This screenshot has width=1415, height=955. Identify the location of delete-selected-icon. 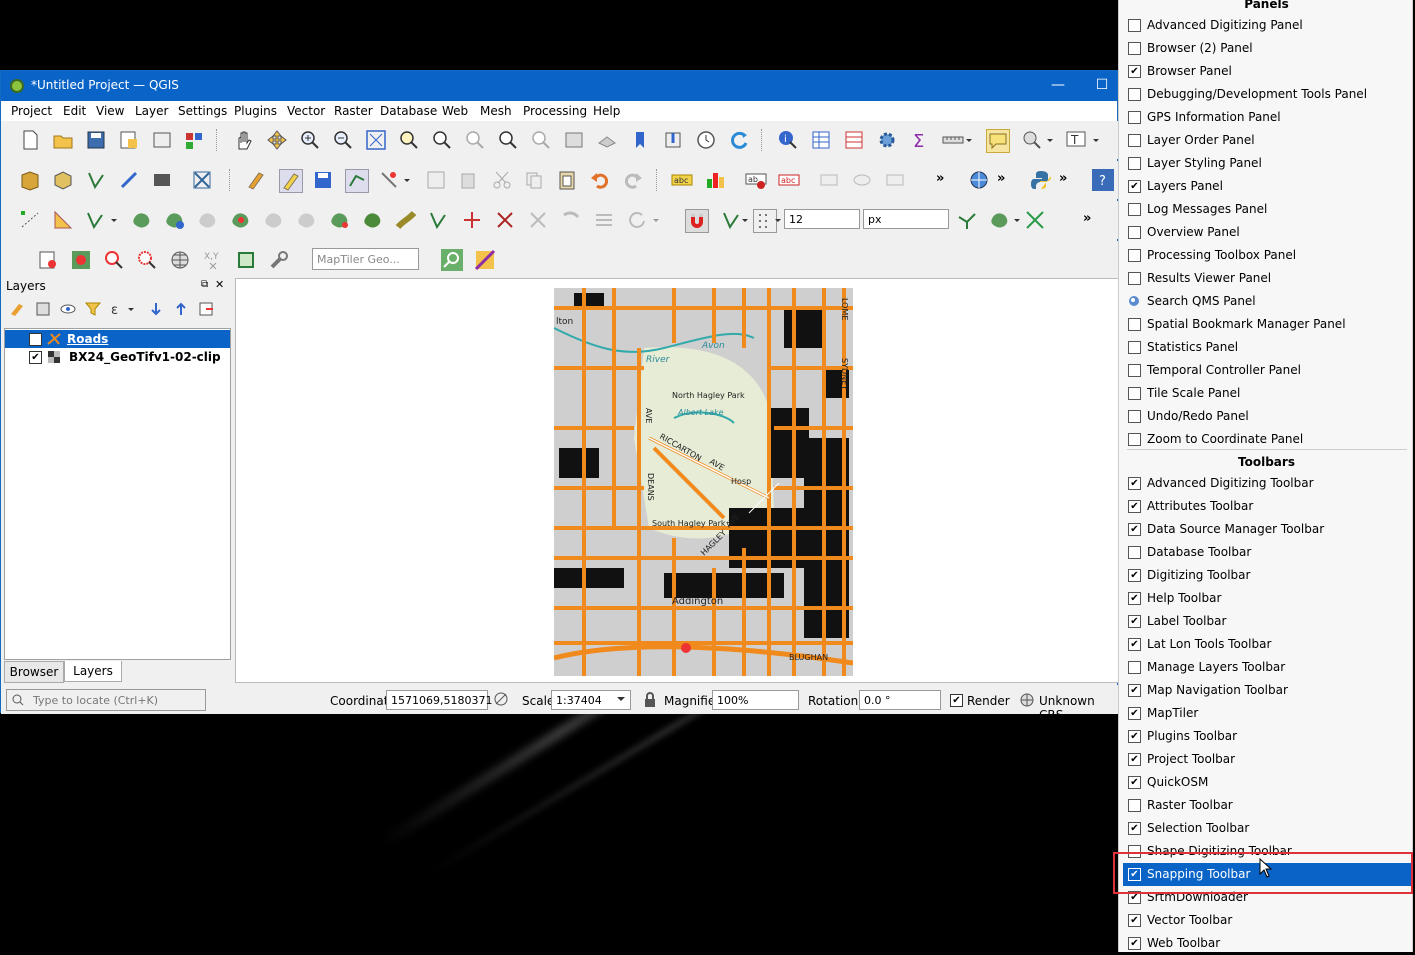
(468, 180).